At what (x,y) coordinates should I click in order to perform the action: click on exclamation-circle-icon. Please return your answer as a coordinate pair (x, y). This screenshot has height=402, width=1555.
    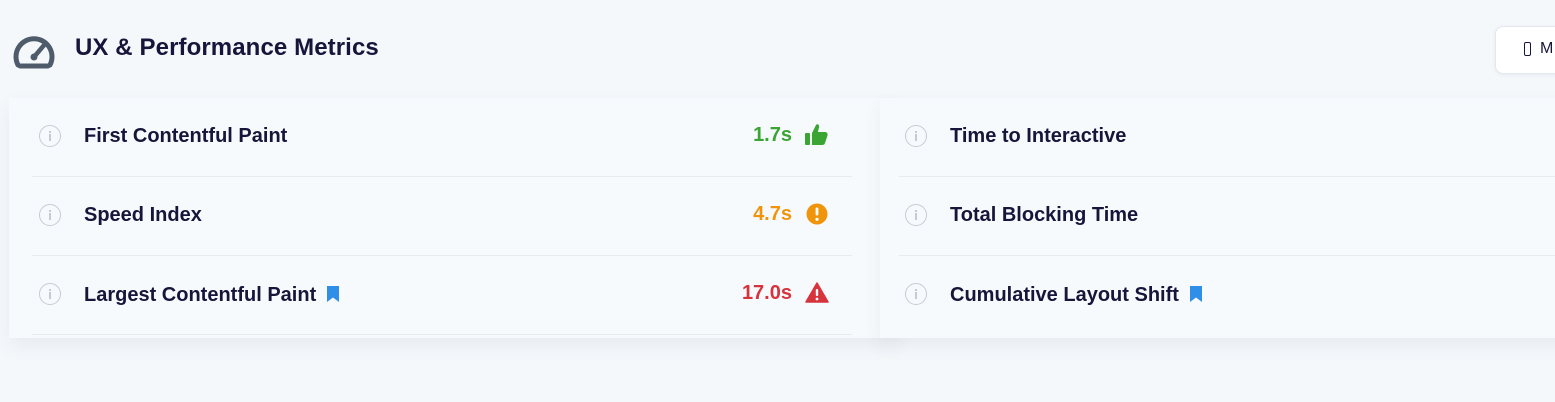
    Looking at the image, I should click on (817, 214).